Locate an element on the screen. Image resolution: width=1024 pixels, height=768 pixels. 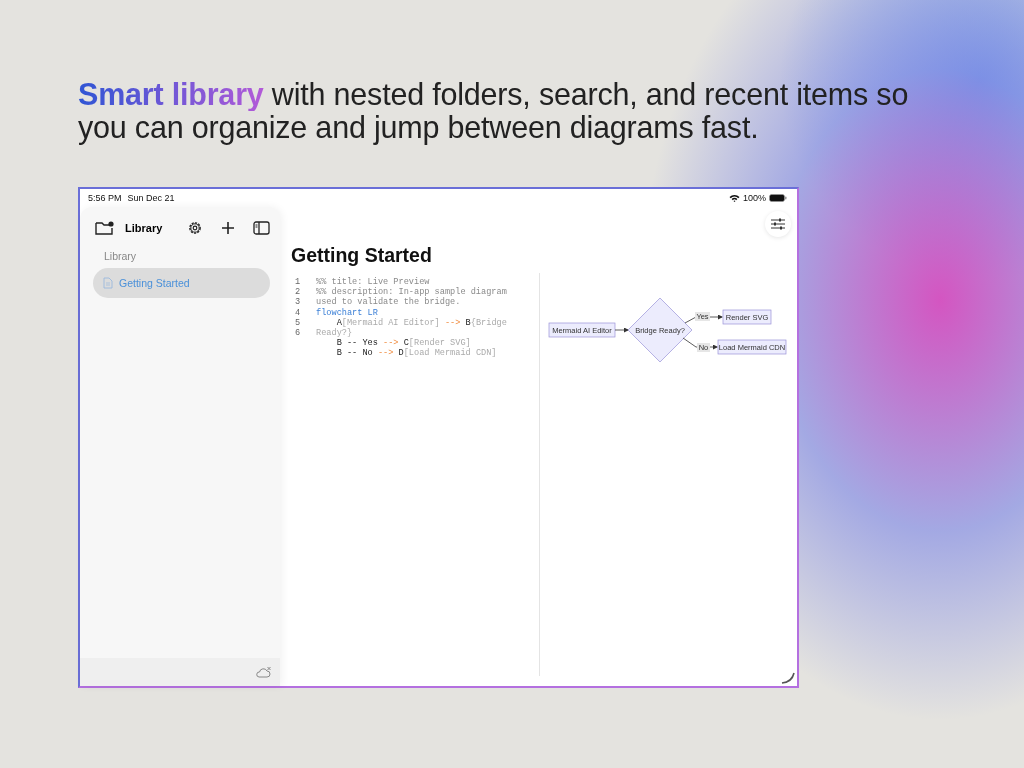
sidebar-title: Library is located at coordinates (144, 228).